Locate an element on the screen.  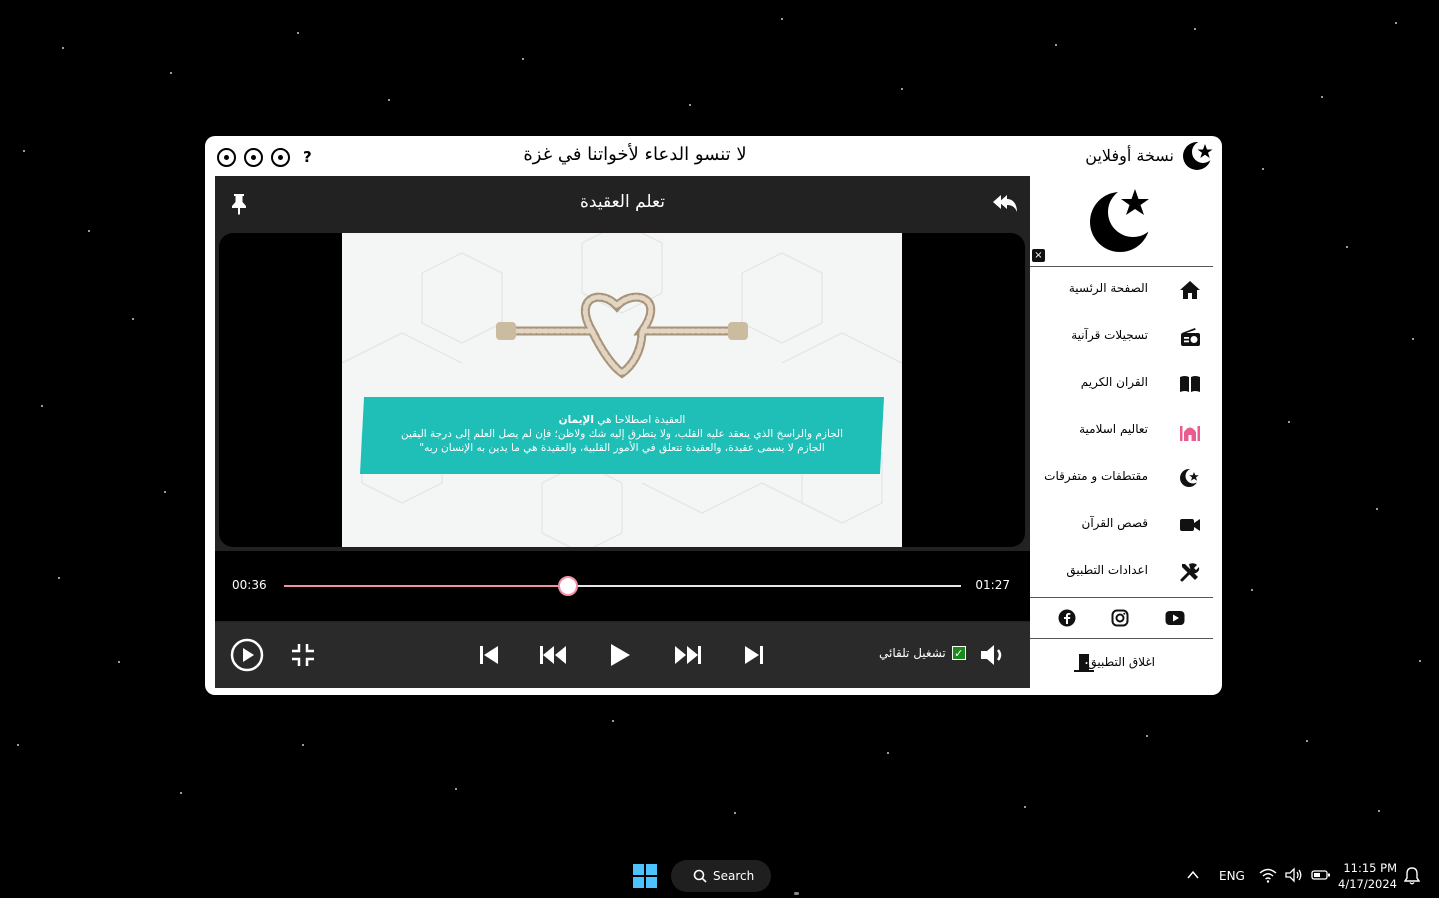
quit-app-button: اغلاق التطبيق is located at coordinates (1121, 663).